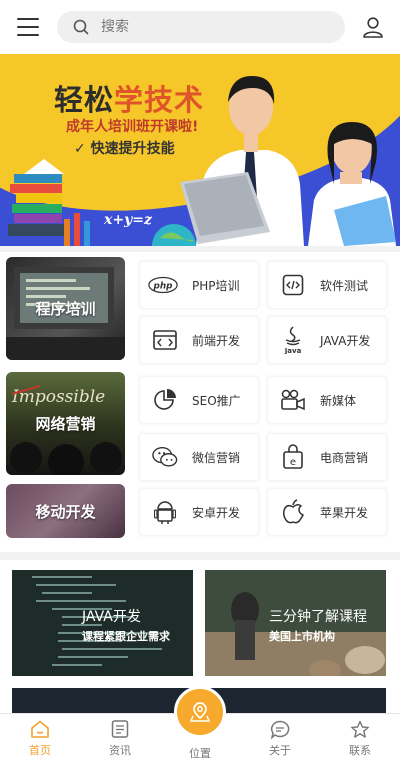 The height and width of the screenshot is (761, 400). I want to click on banner-tagline: ✓ 快速提升技能, so click(124, 149).